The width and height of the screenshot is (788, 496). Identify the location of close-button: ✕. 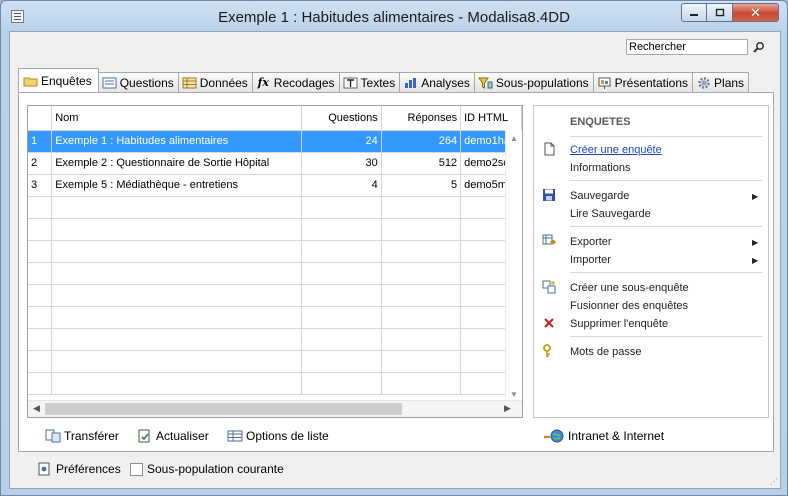
(756, 12).